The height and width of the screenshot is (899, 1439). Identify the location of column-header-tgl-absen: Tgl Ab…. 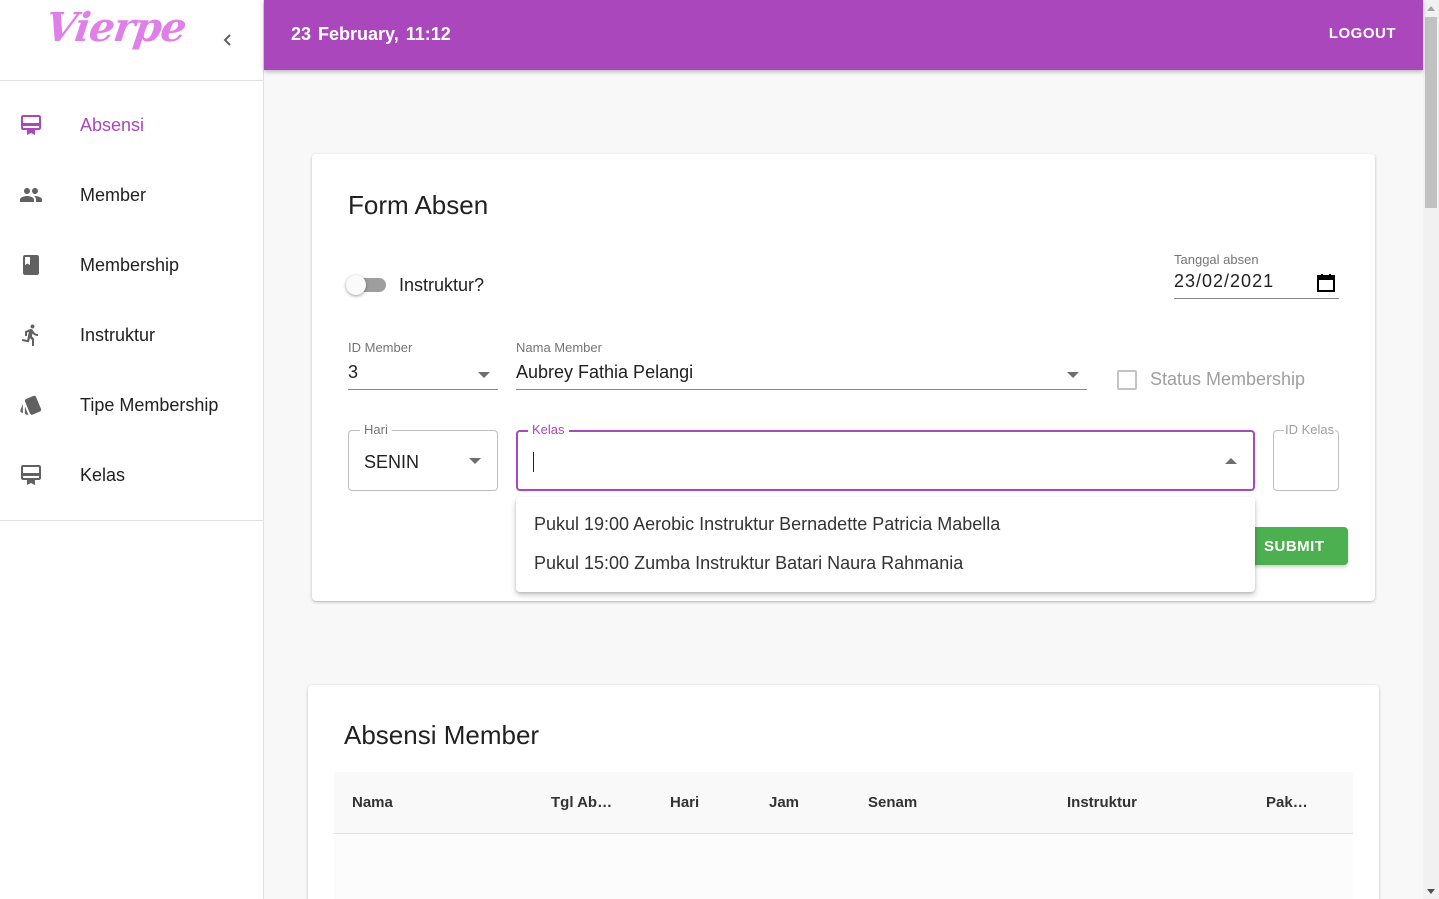
(581, 802).